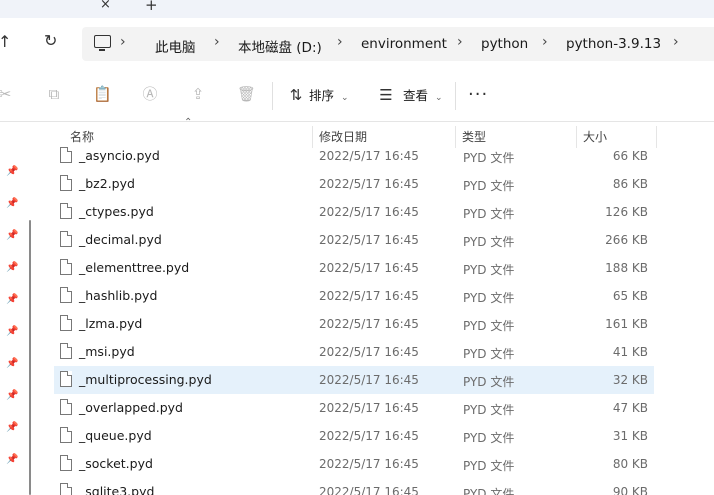 This screenshot has height=495, width=714. I want to click on file-size: 65 KB, so click(630, 296).